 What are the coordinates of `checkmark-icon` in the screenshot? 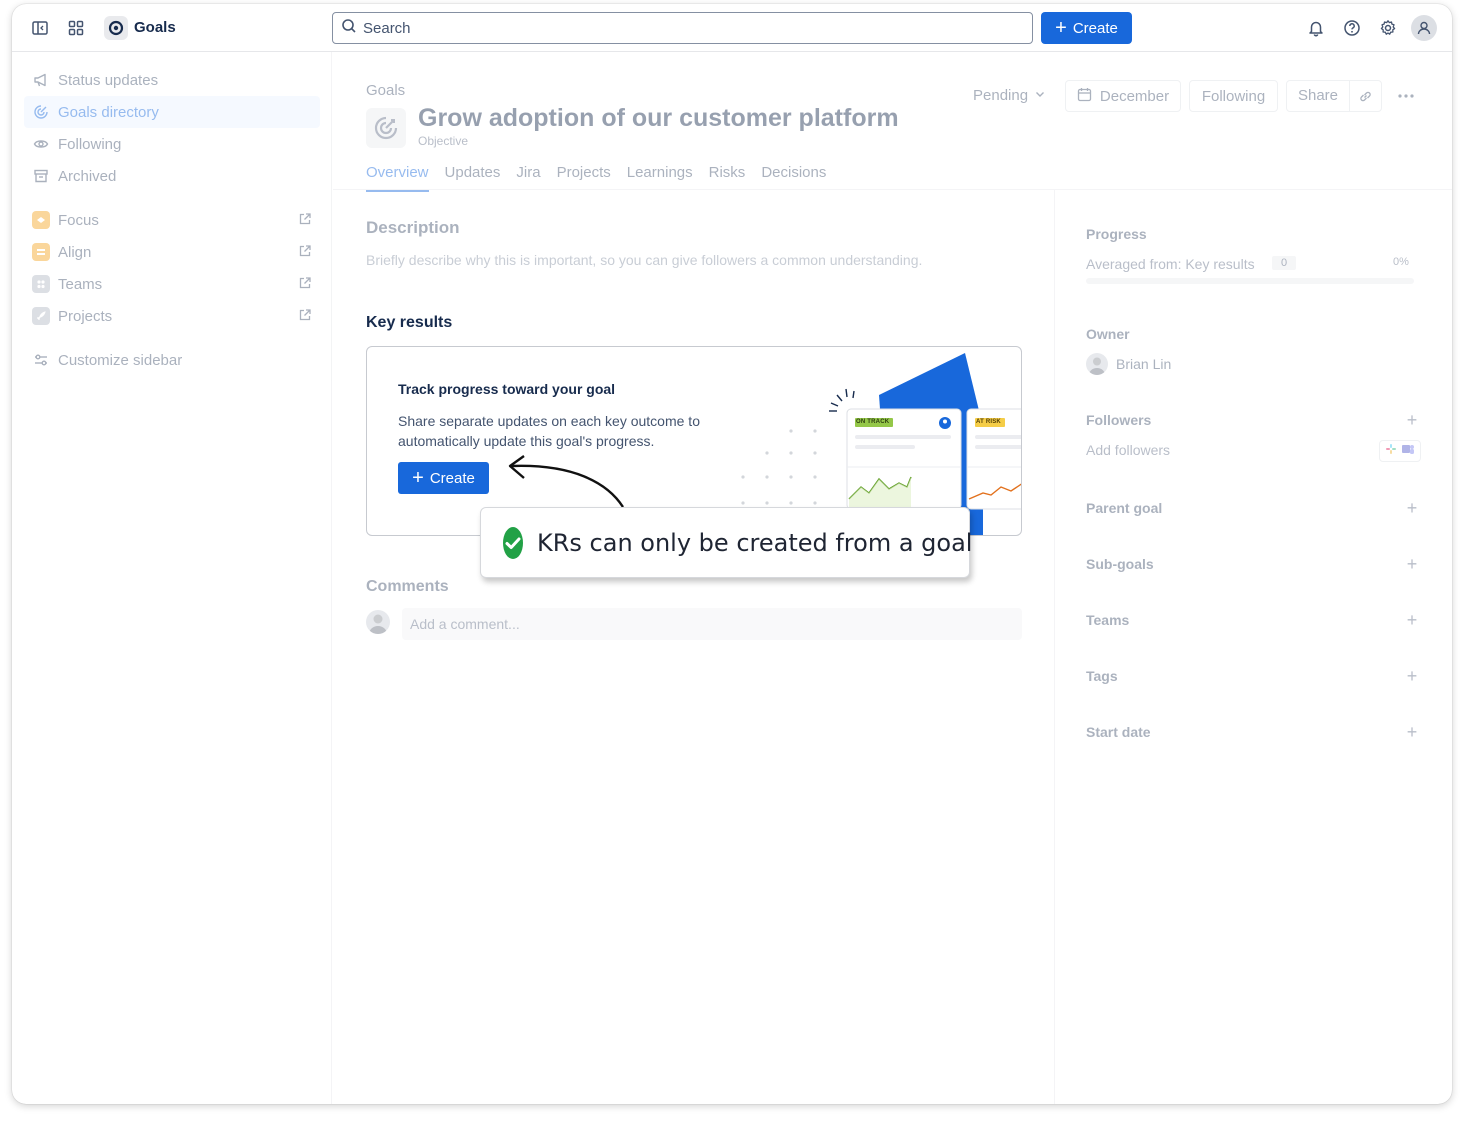 It's located at (513, 542).